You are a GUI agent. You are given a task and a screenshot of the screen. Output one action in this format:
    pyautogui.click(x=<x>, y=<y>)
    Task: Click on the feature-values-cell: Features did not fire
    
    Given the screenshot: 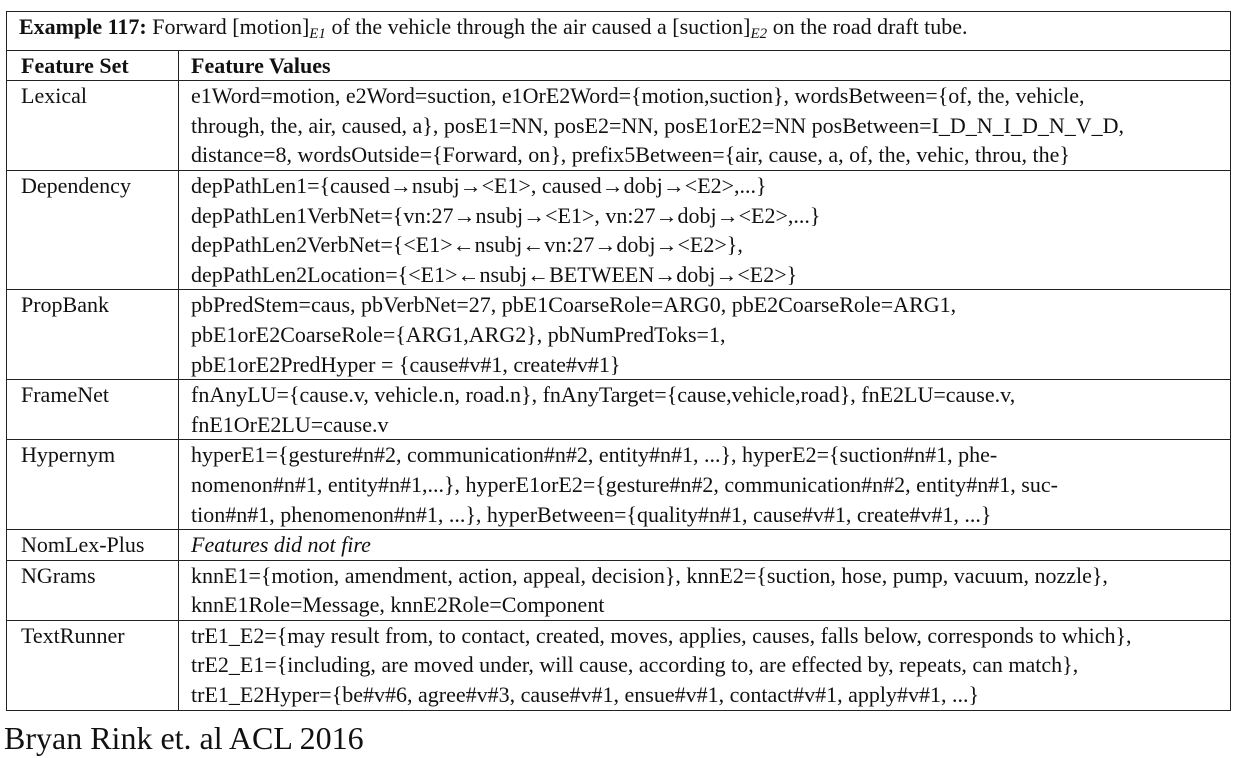 What is the action you would take?
    pyautogui.click(x=704, y=545)
    